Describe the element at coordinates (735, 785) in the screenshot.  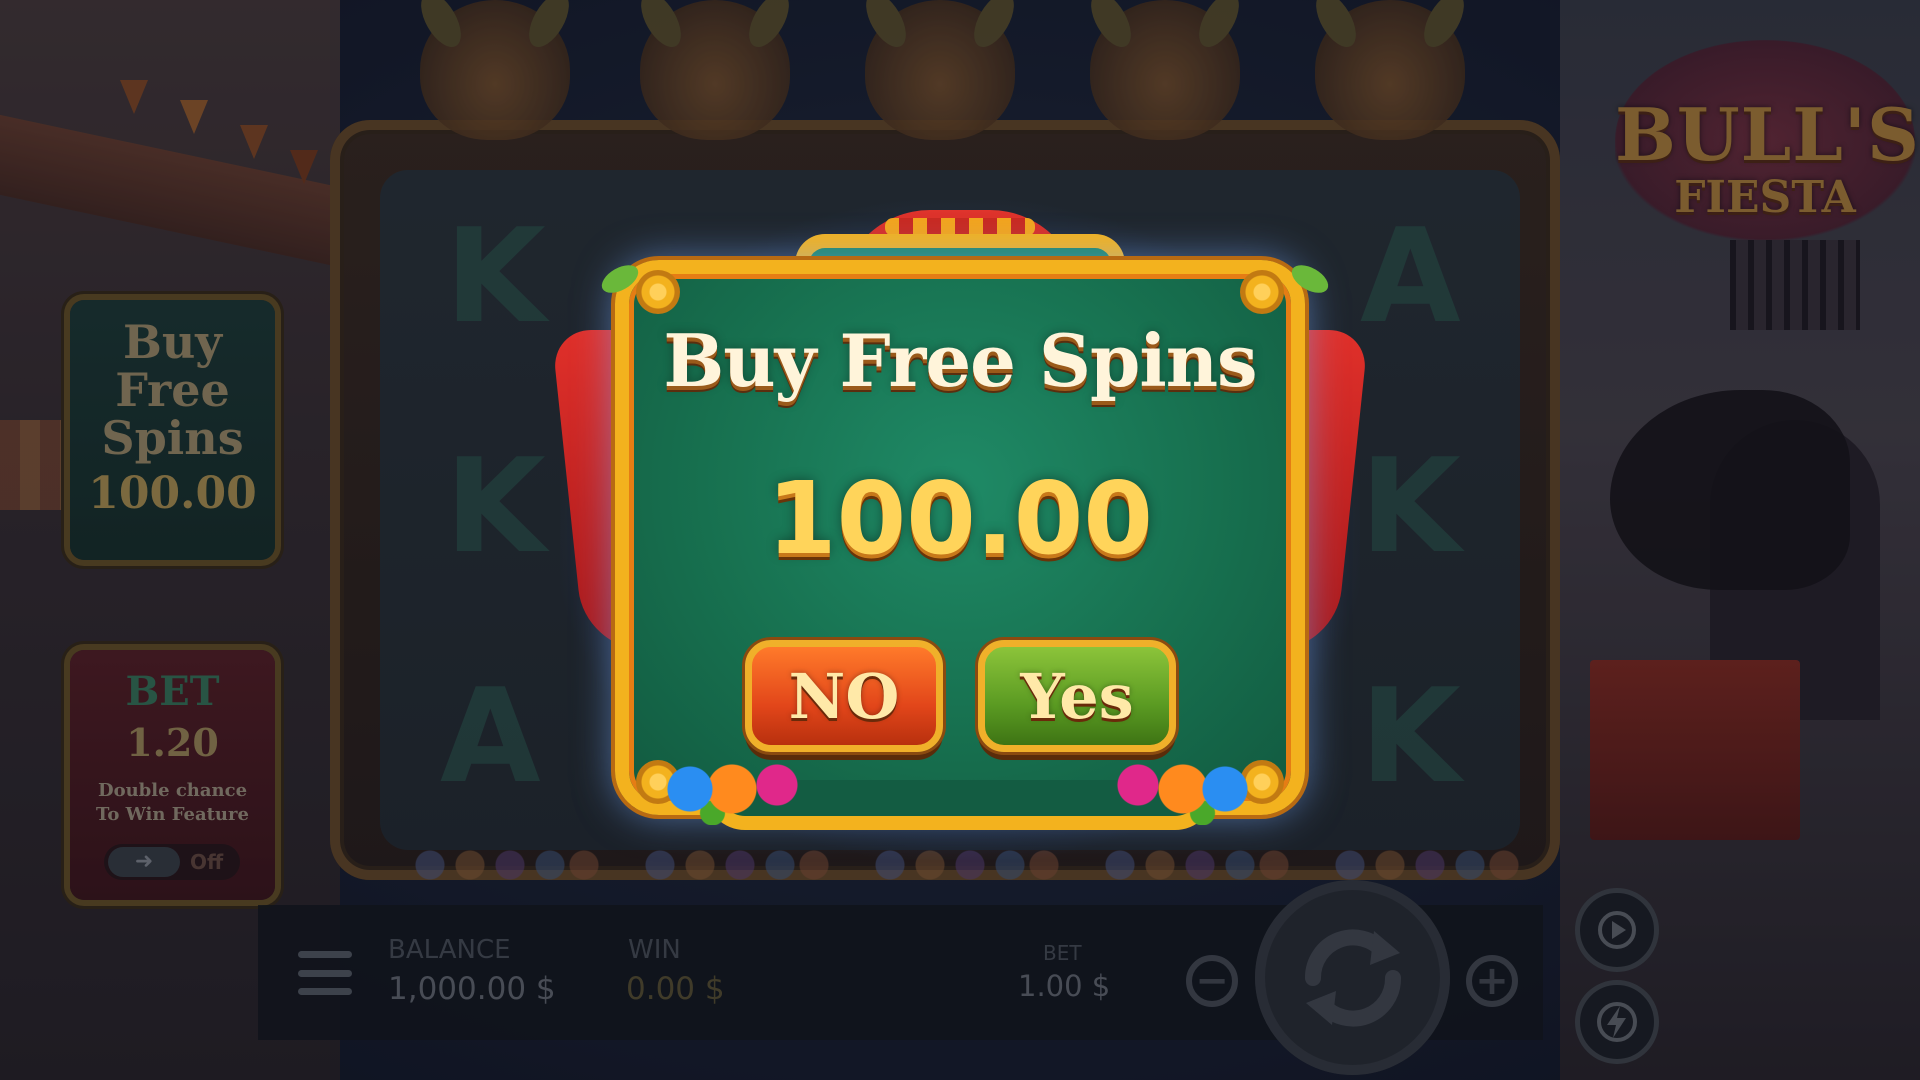
I see `flower-bouquet-left` at that location.